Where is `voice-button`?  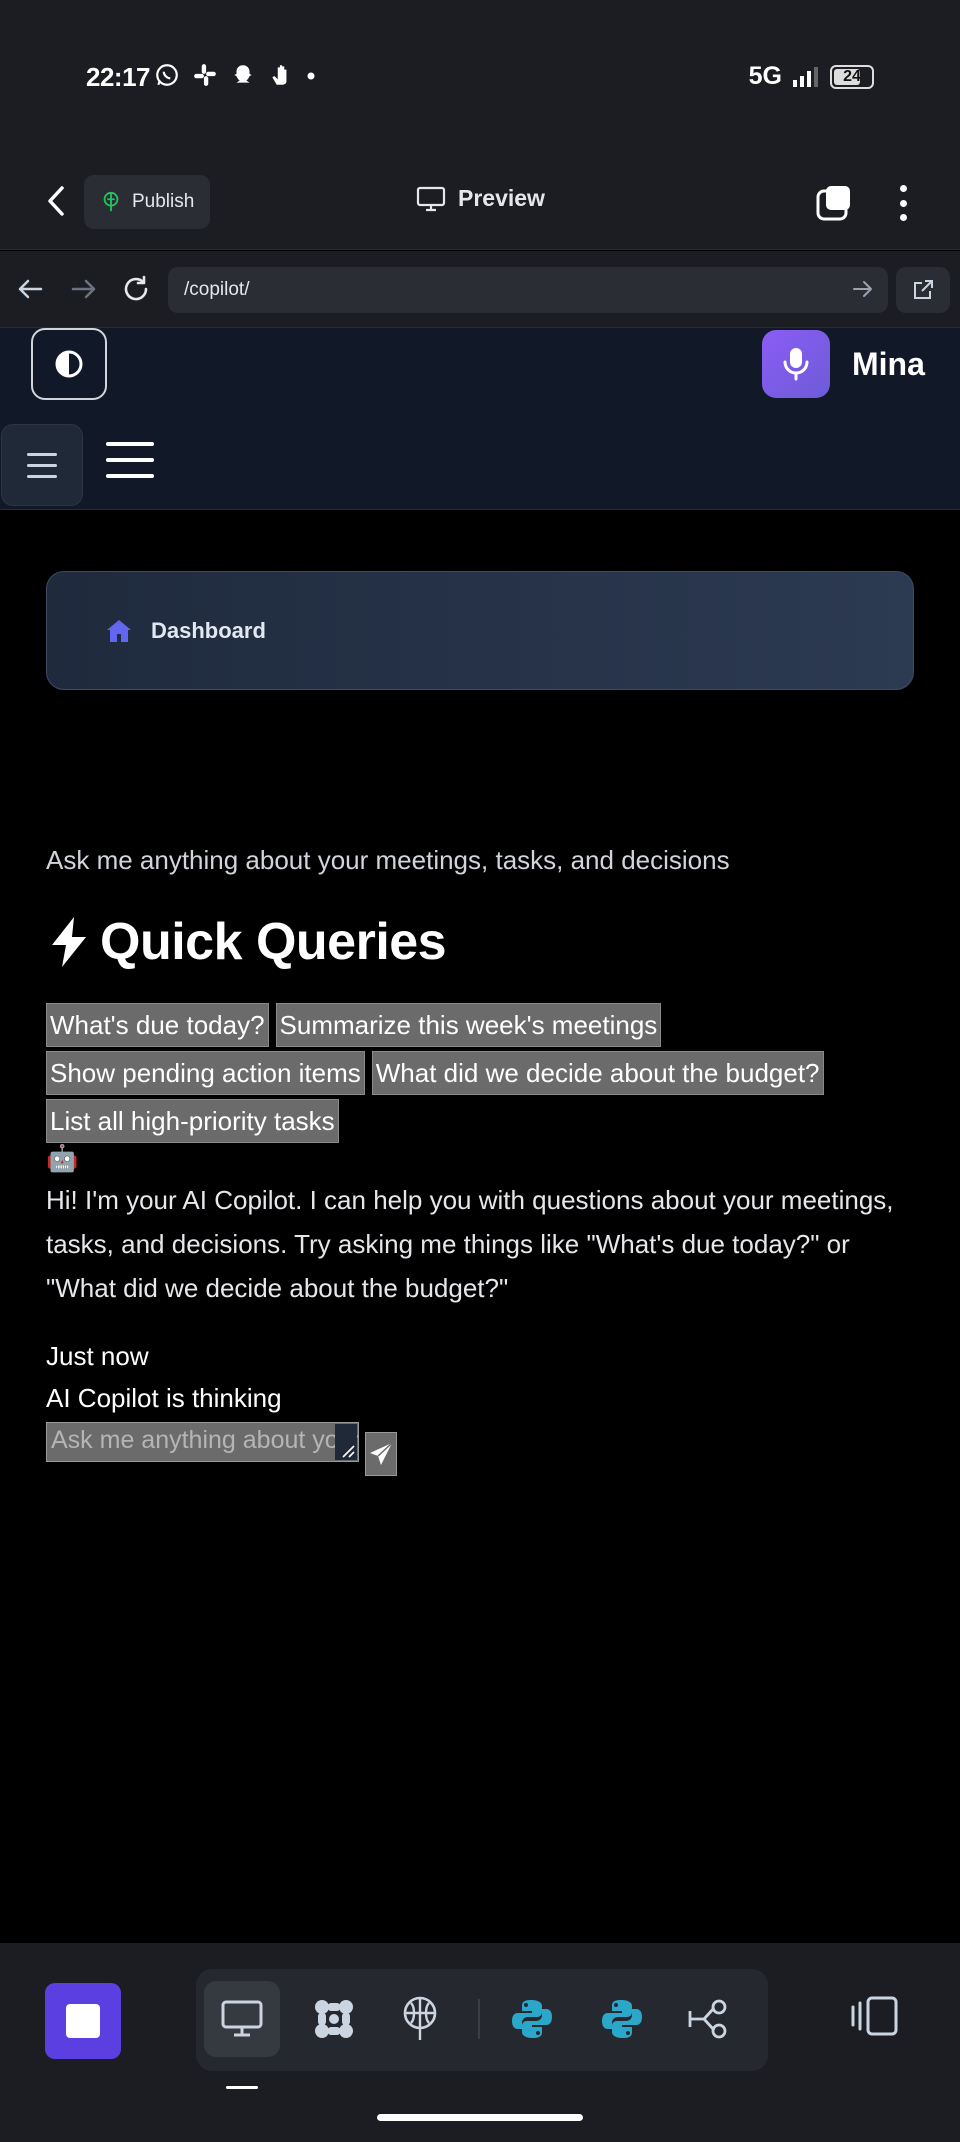
voice-button is located at coordinates (796, 364).